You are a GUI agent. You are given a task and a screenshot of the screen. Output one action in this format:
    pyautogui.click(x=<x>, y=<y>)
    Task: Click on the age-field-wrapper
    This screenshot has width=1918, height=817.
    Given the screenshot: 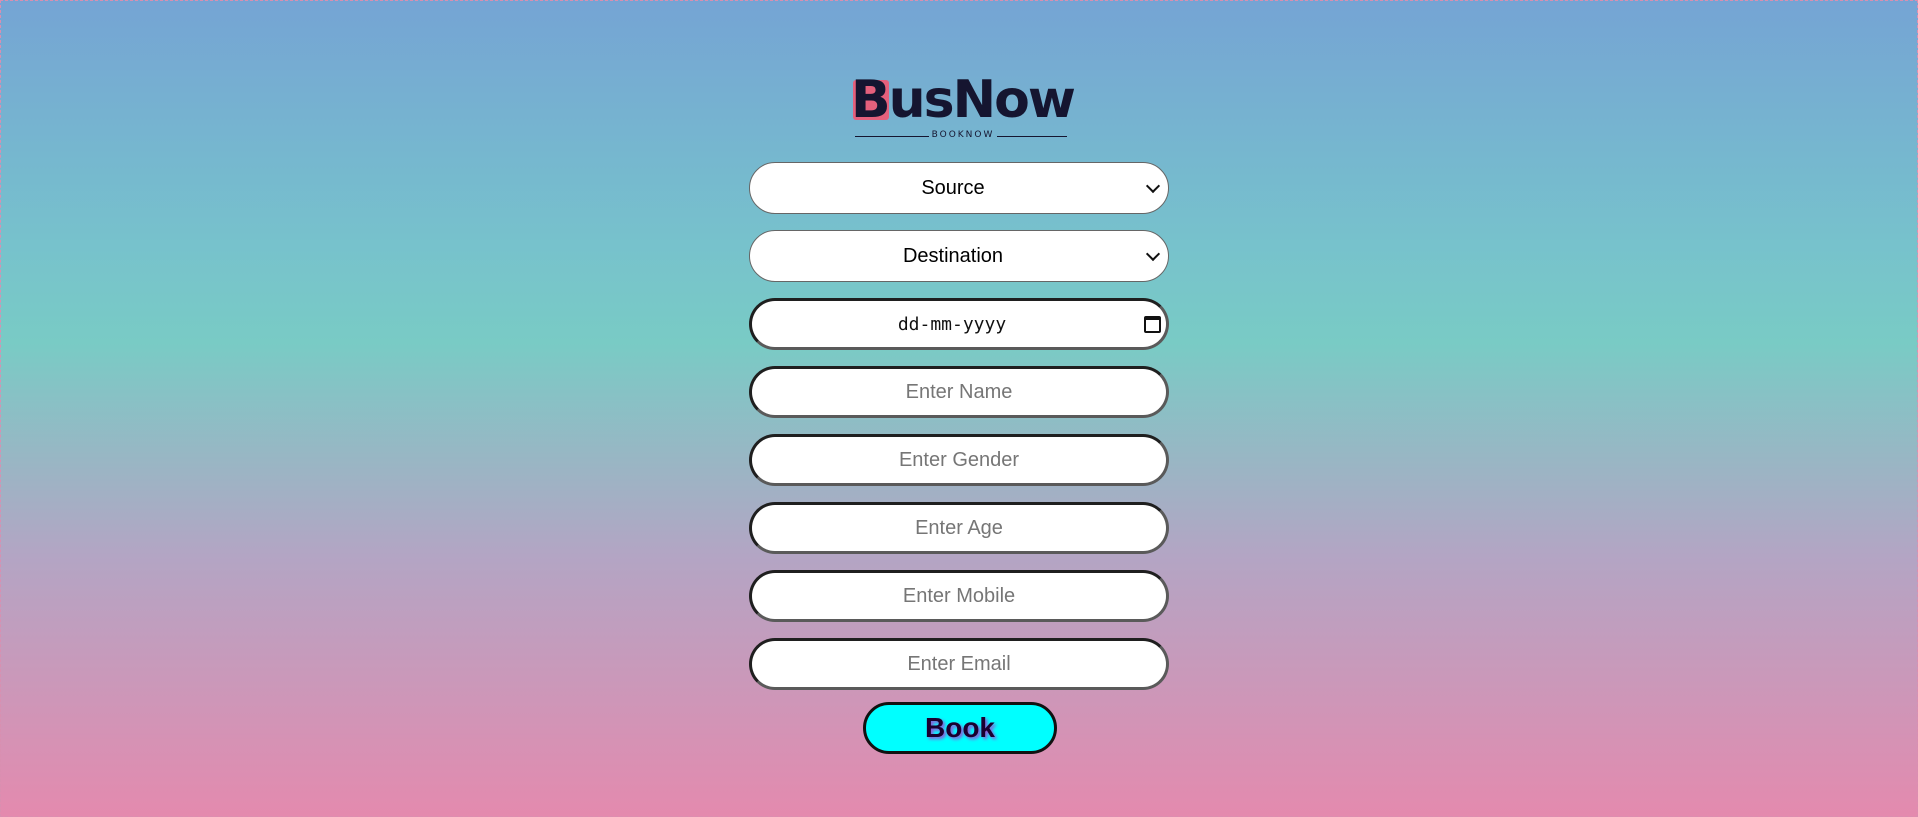 What is the action you would take?
    pyautogui.click(x=959, y=528)
    